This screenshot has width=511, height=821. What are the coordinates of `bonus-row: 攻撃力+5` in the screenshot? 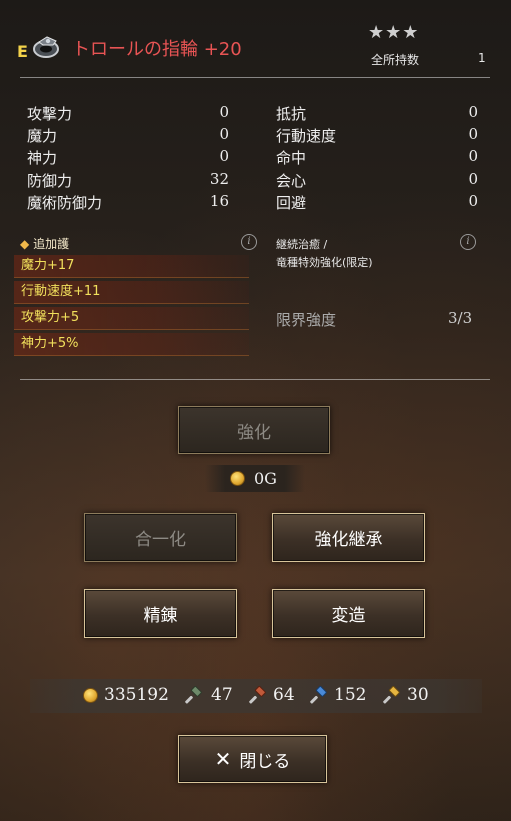 It's located at (131, 318).